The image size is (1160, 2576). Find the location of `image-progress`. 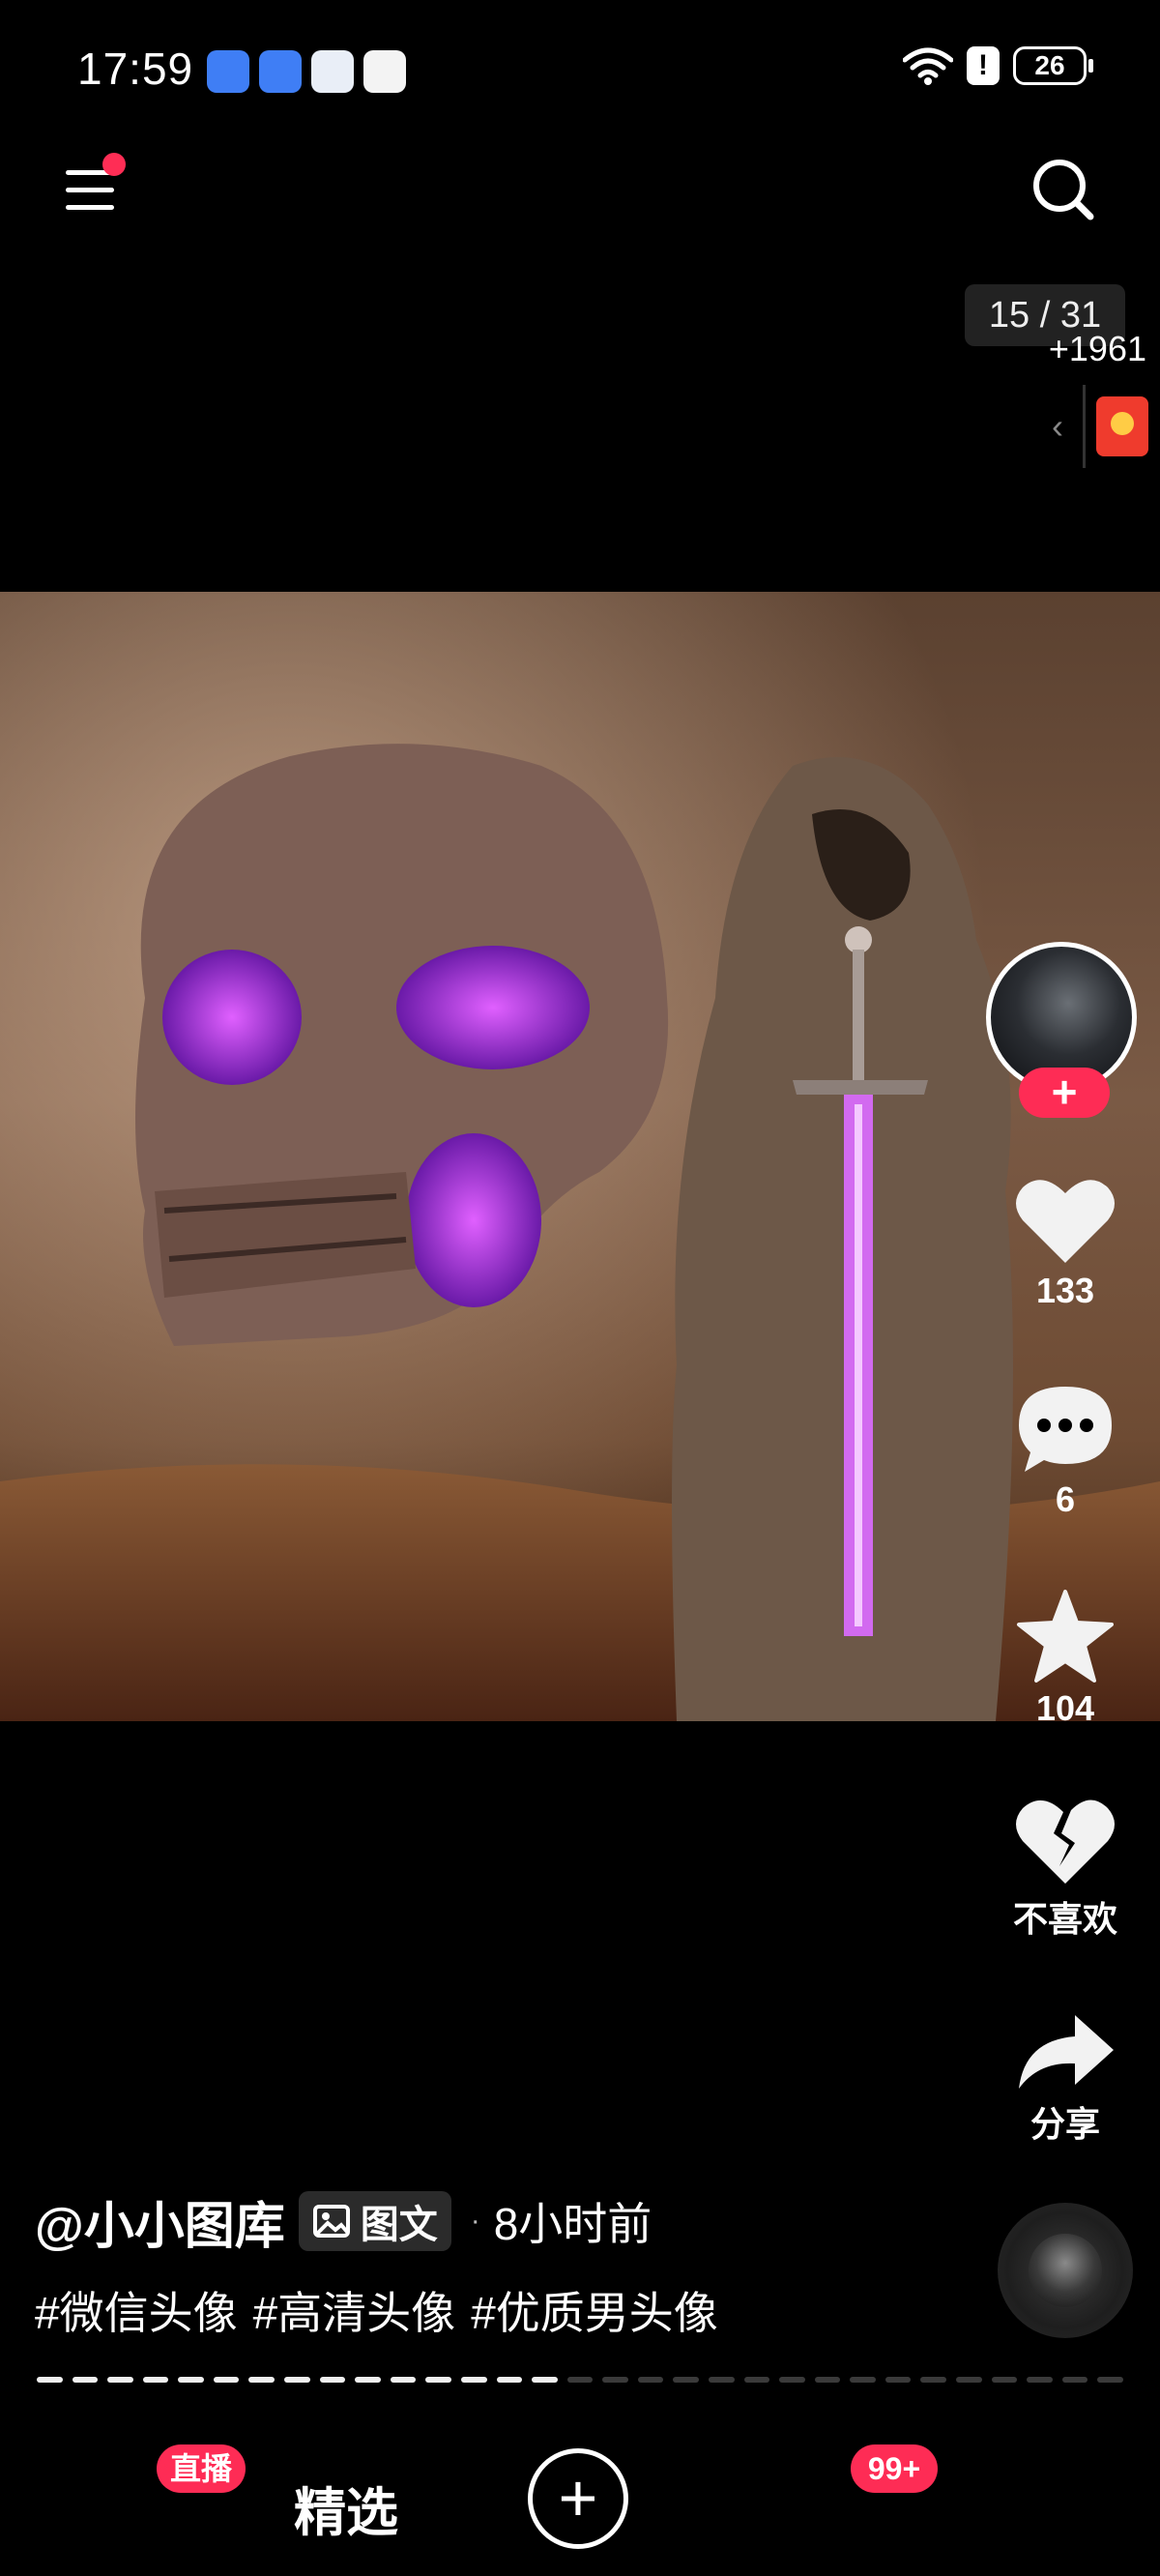

image-progress is located at coordinates (580, 2380).